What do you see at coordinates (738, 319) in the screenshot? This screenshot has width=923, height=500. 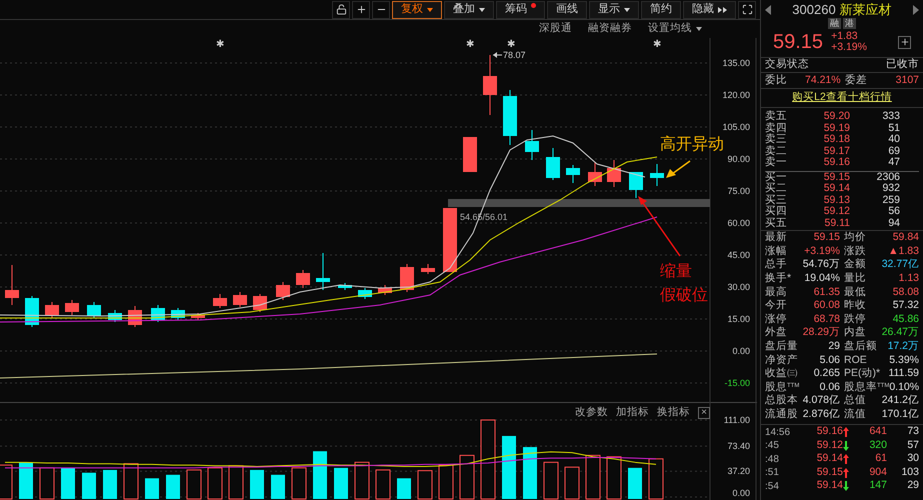 I see `axis-label: 15.00` at bounding box center [738, 319].